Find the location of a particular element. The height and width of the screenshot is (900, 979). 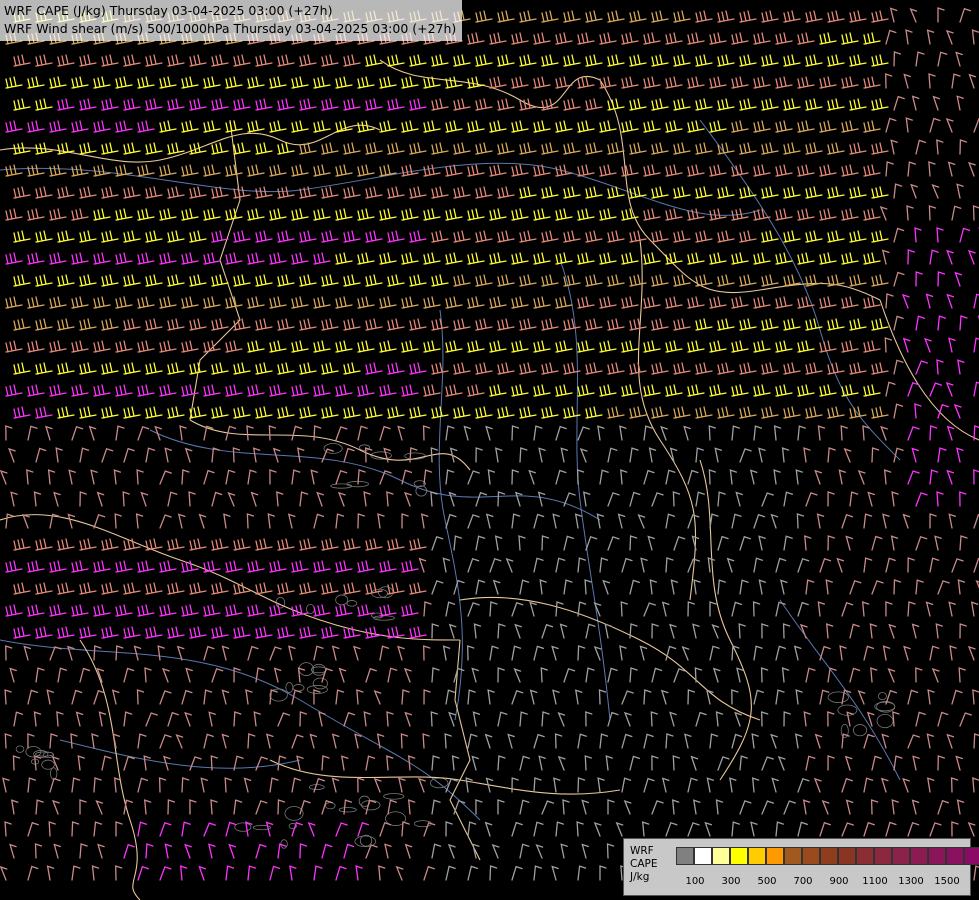

legend-tick: 300 is located at coordinates (731, 881).